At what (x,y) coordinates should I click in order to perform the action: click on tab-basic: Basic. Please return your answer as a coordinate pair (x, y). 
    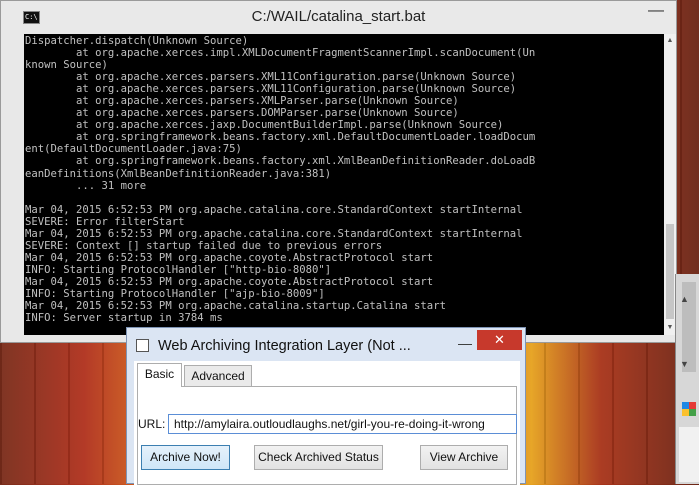
    Looking at the image, I should click on (159, 375).